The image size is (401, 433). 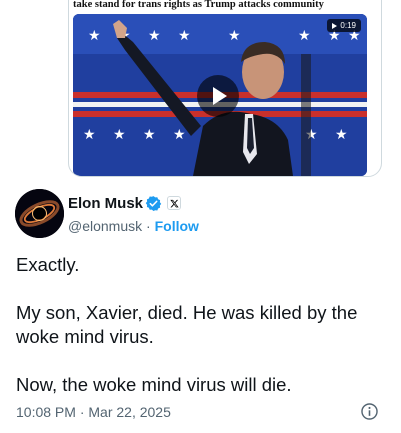 I want to click on play-icon, so click(x=220, y=96).